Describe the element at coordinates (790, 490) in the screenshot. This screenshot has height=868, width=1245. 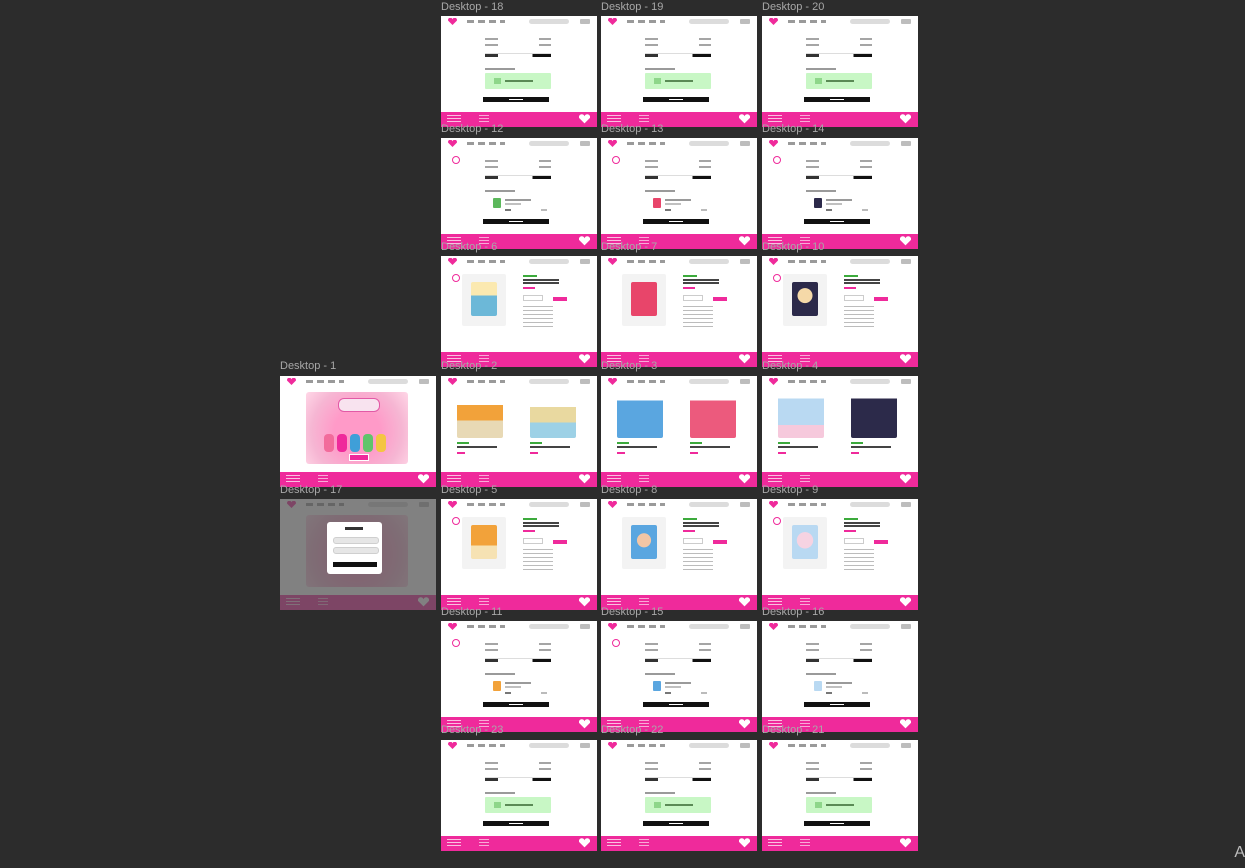
I see `frame-label-desktop-9: Desktop - 9` at that location.